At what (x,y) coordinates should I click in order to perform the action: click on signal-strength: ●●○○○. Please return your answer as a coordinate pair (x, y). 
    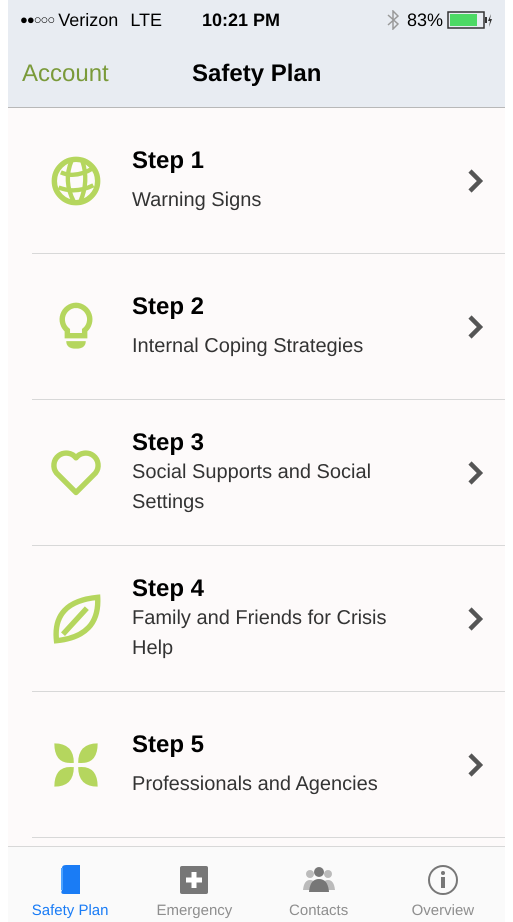
    Looking at the image, I should click on (37, 20).